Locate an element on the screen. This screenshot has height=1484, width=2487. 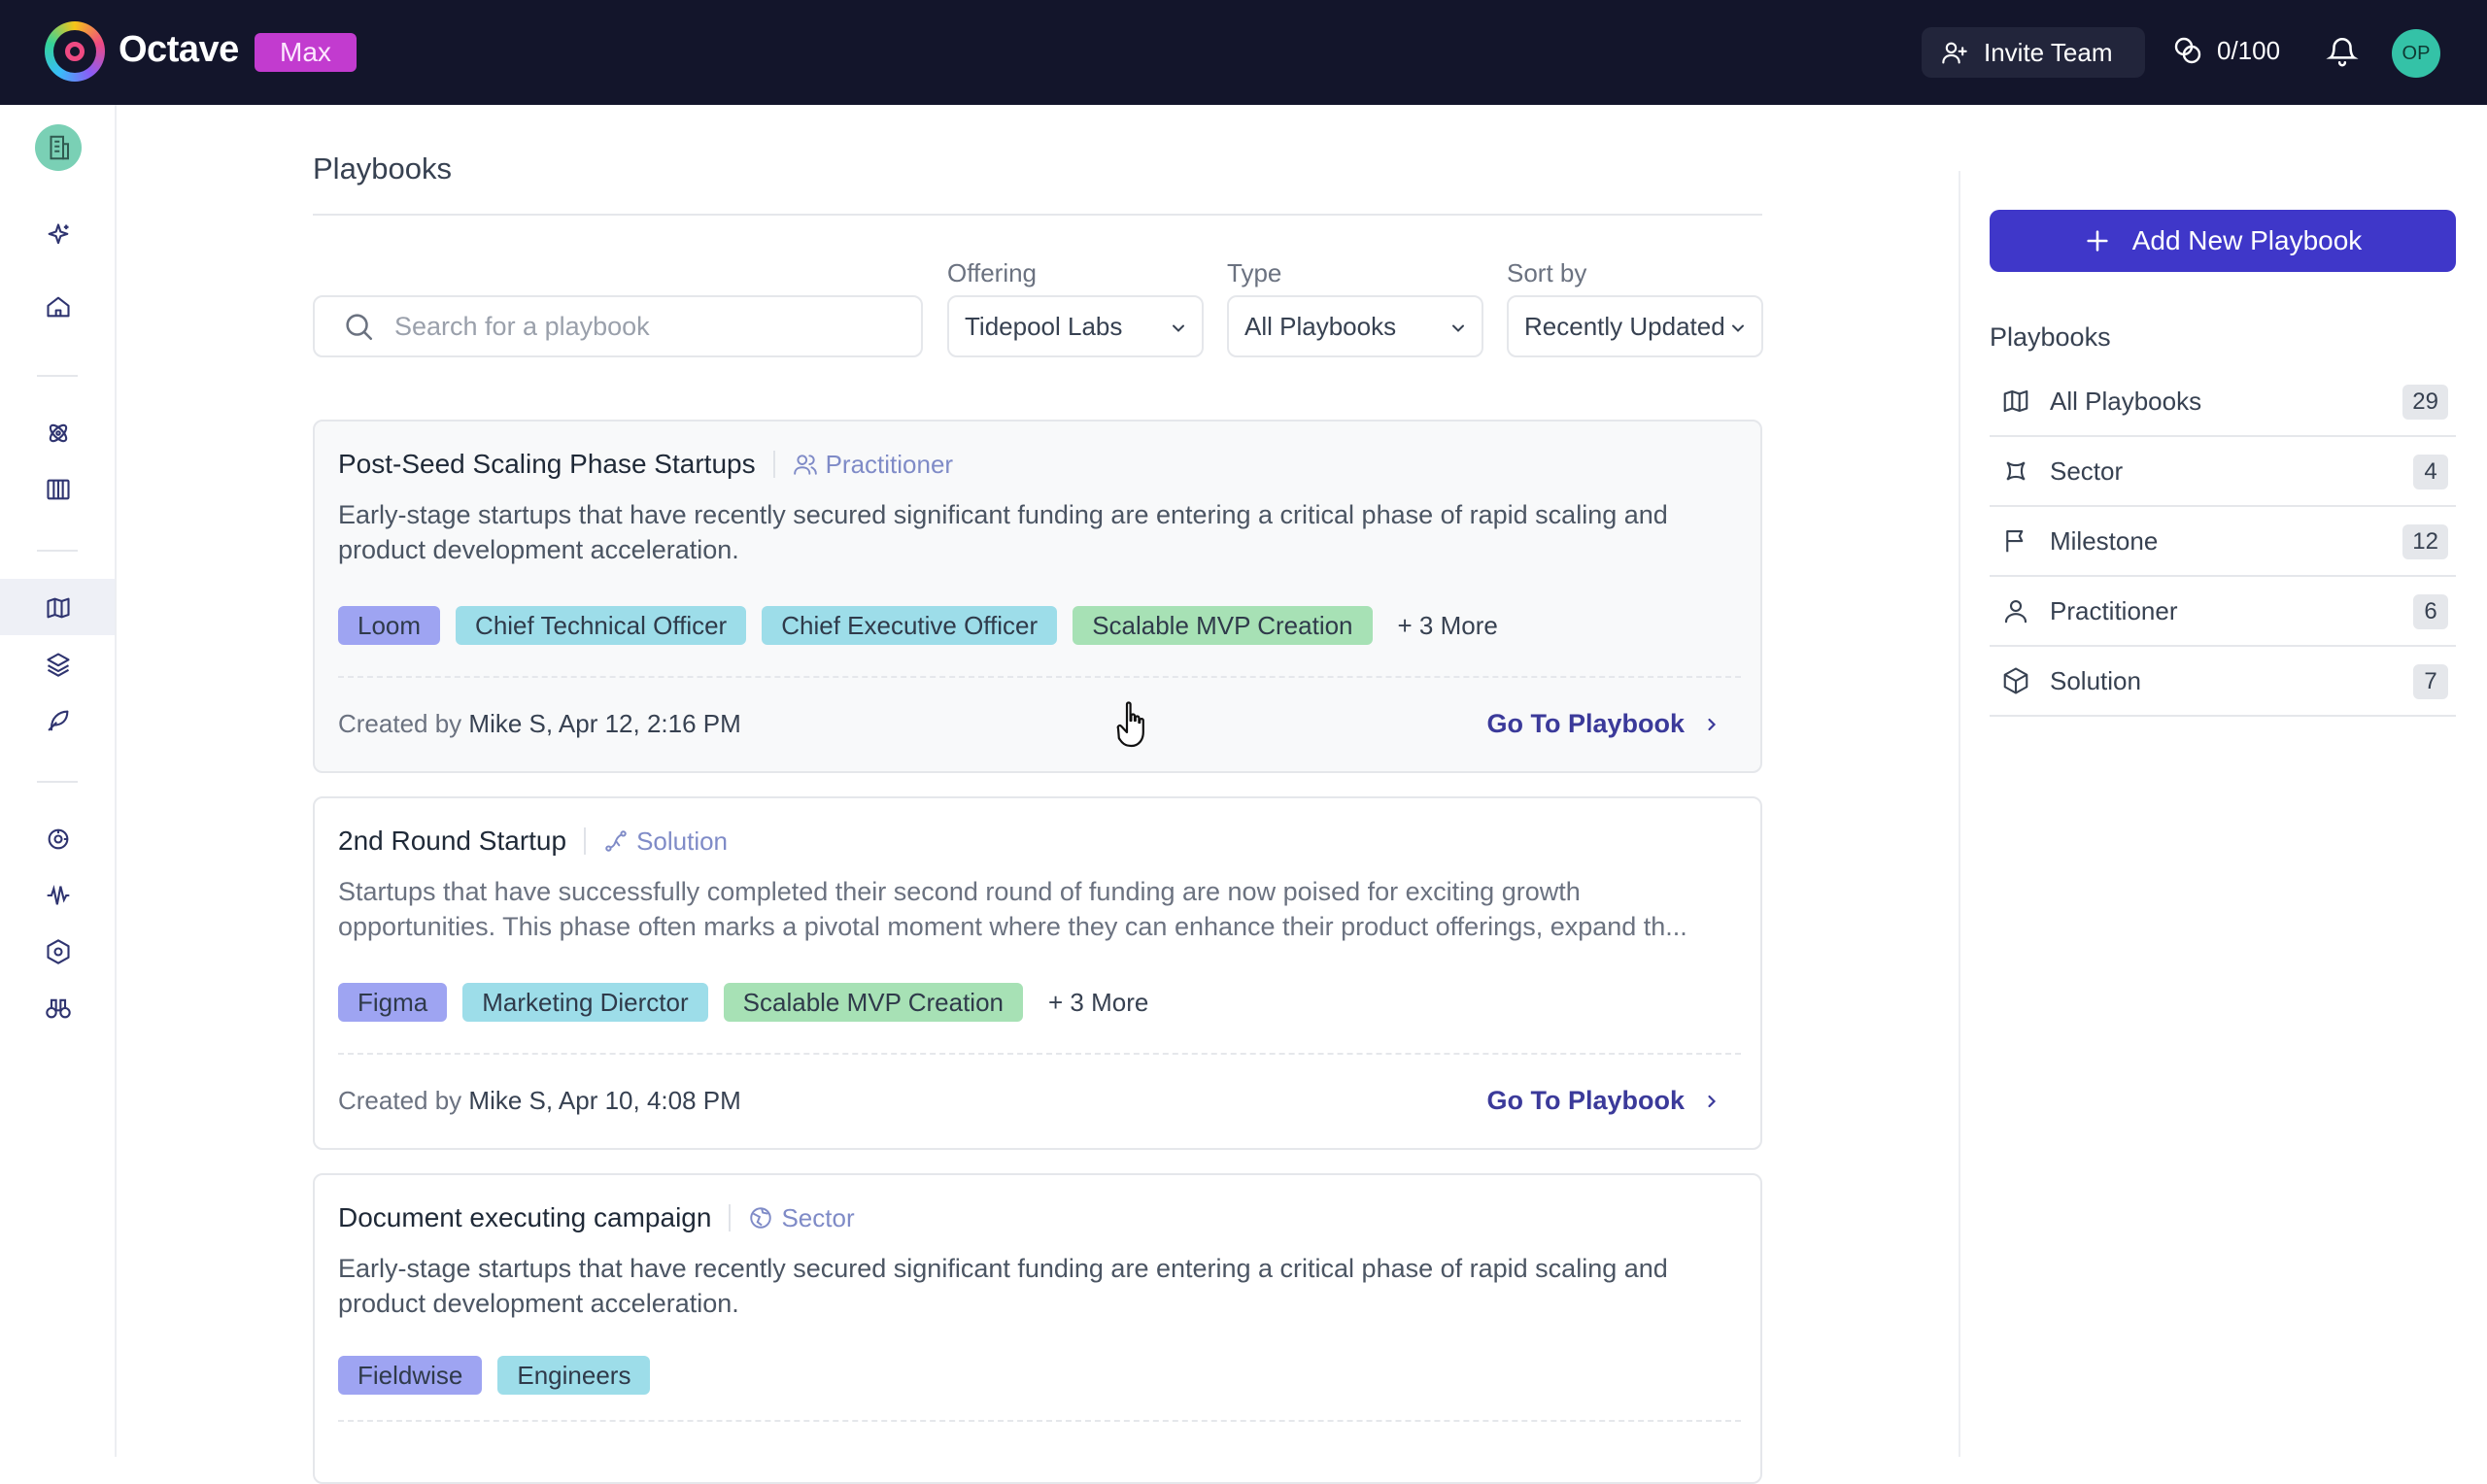
route-icon is located at coordinates (616, 841).